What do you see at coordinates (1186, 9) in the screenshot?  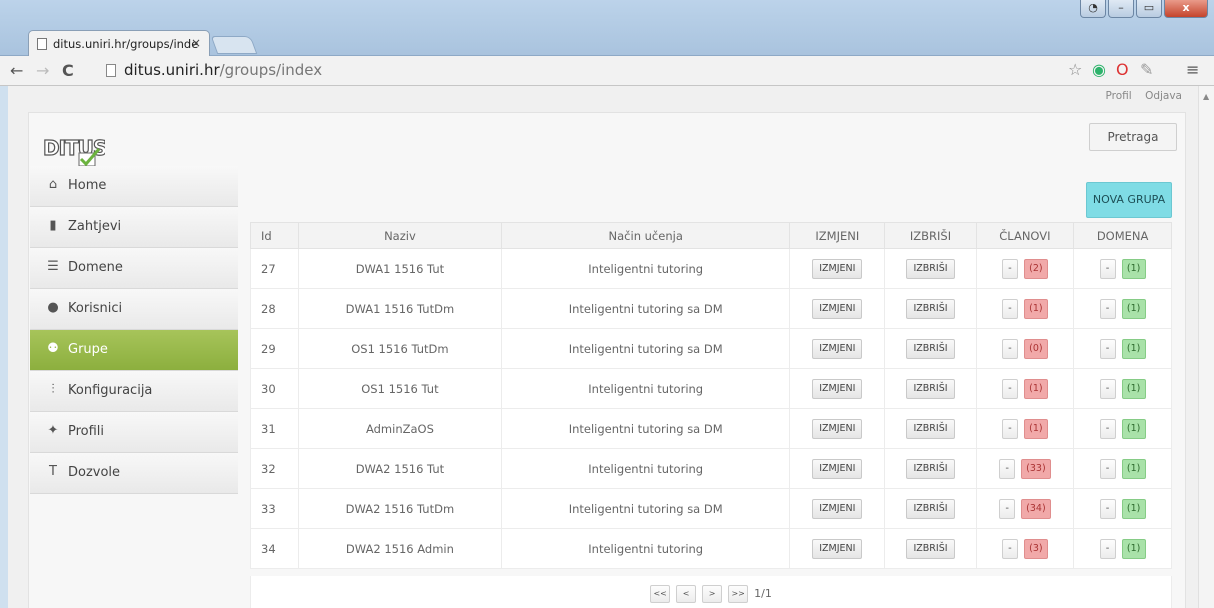 I see `close-window-button: x` at bounding box center [1186, 9].